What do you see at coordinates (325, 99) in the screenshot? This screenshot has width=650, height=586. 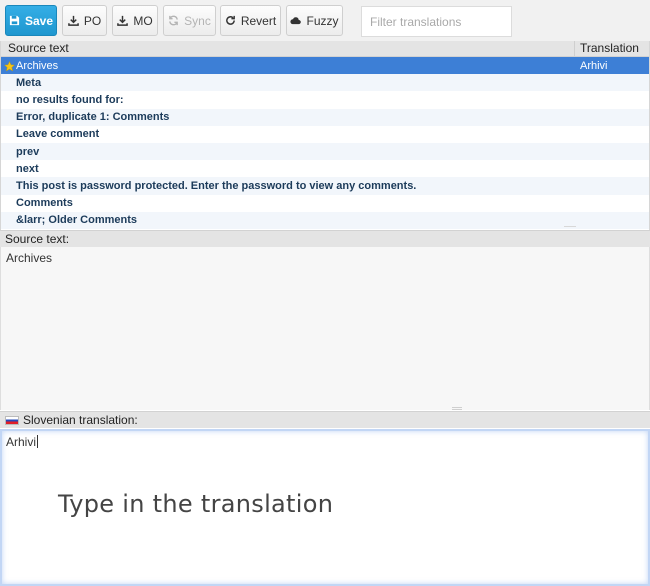 I see `table-row: no results found for:` at bounding box center [325, 99].